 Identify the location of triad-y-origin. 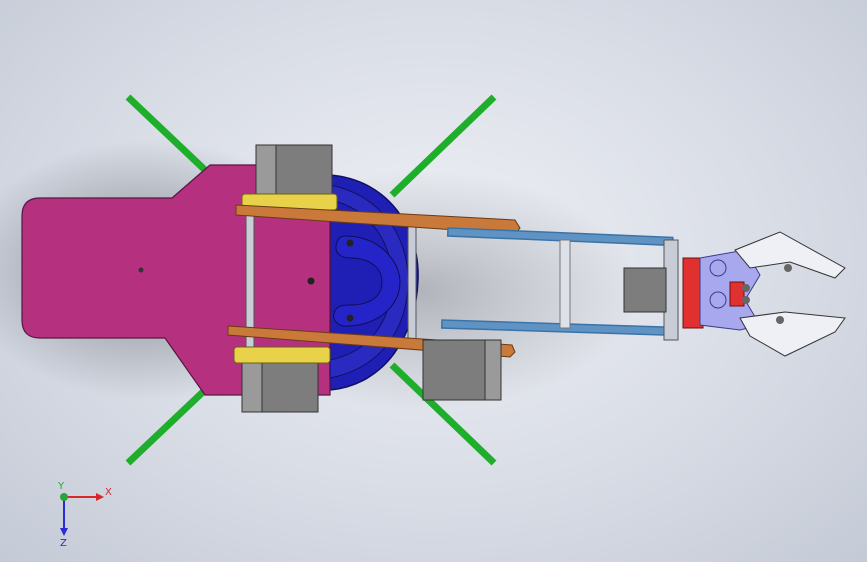
(64, 497).